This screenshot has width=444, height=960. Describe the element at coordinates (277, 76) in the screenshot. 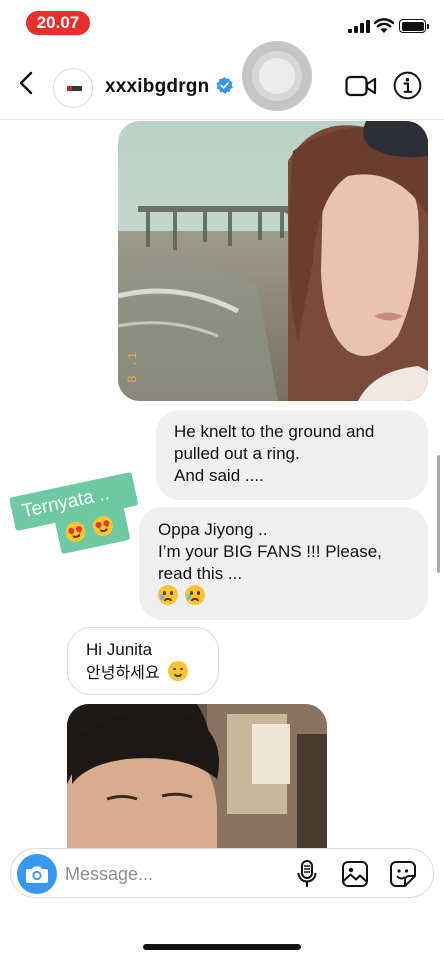

I see `assistive-touch-button` at that location.